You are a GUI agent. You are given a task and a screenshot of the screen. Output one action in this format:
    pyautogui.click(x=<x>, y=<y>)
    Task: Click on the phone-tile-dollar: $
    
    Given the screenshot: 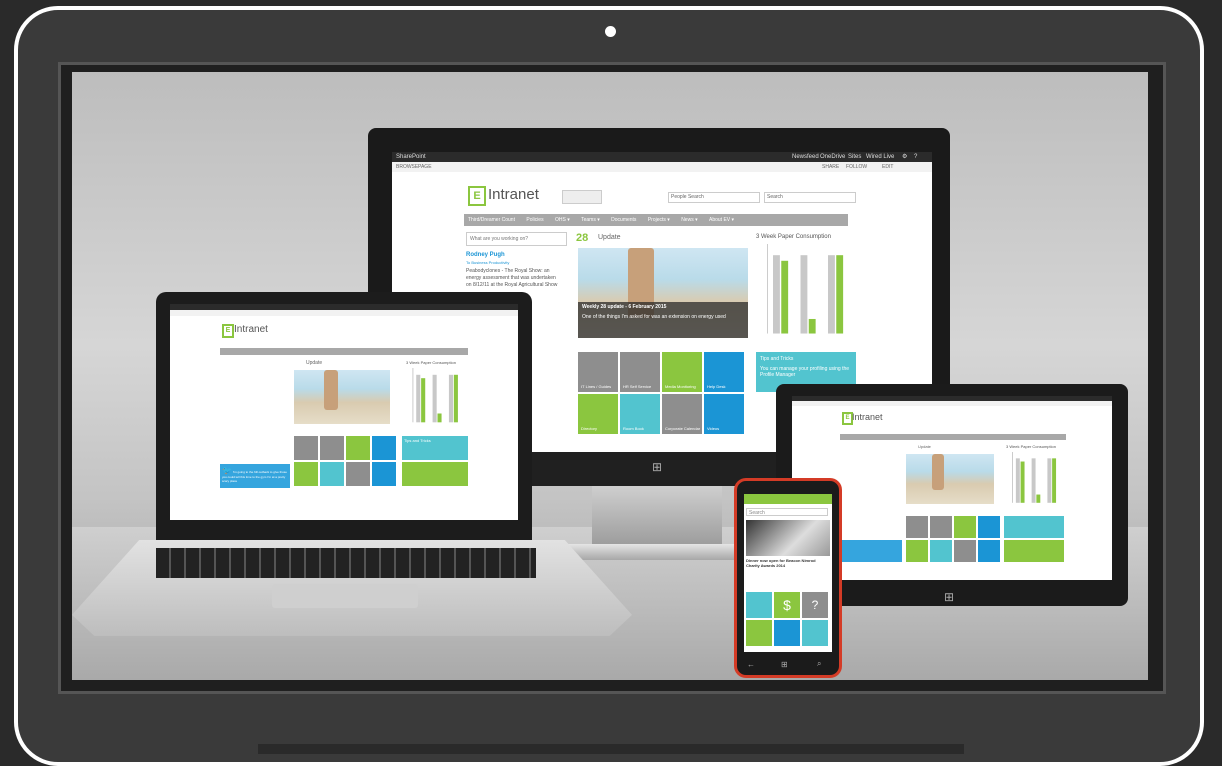 What is the action you would take?
    pyautogui.click(x=787, y=605)
    